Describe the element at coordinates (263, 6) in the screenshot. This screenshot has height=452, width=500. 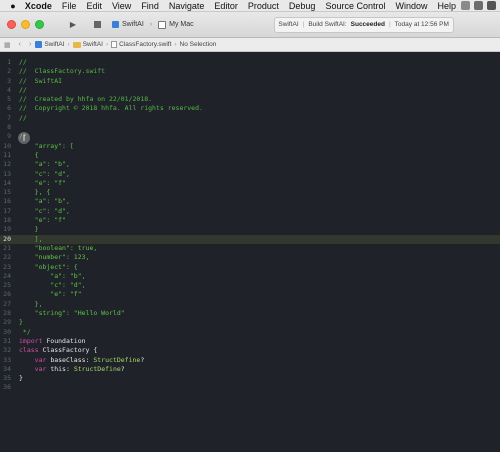
I see `menu-product: Product` at that location.